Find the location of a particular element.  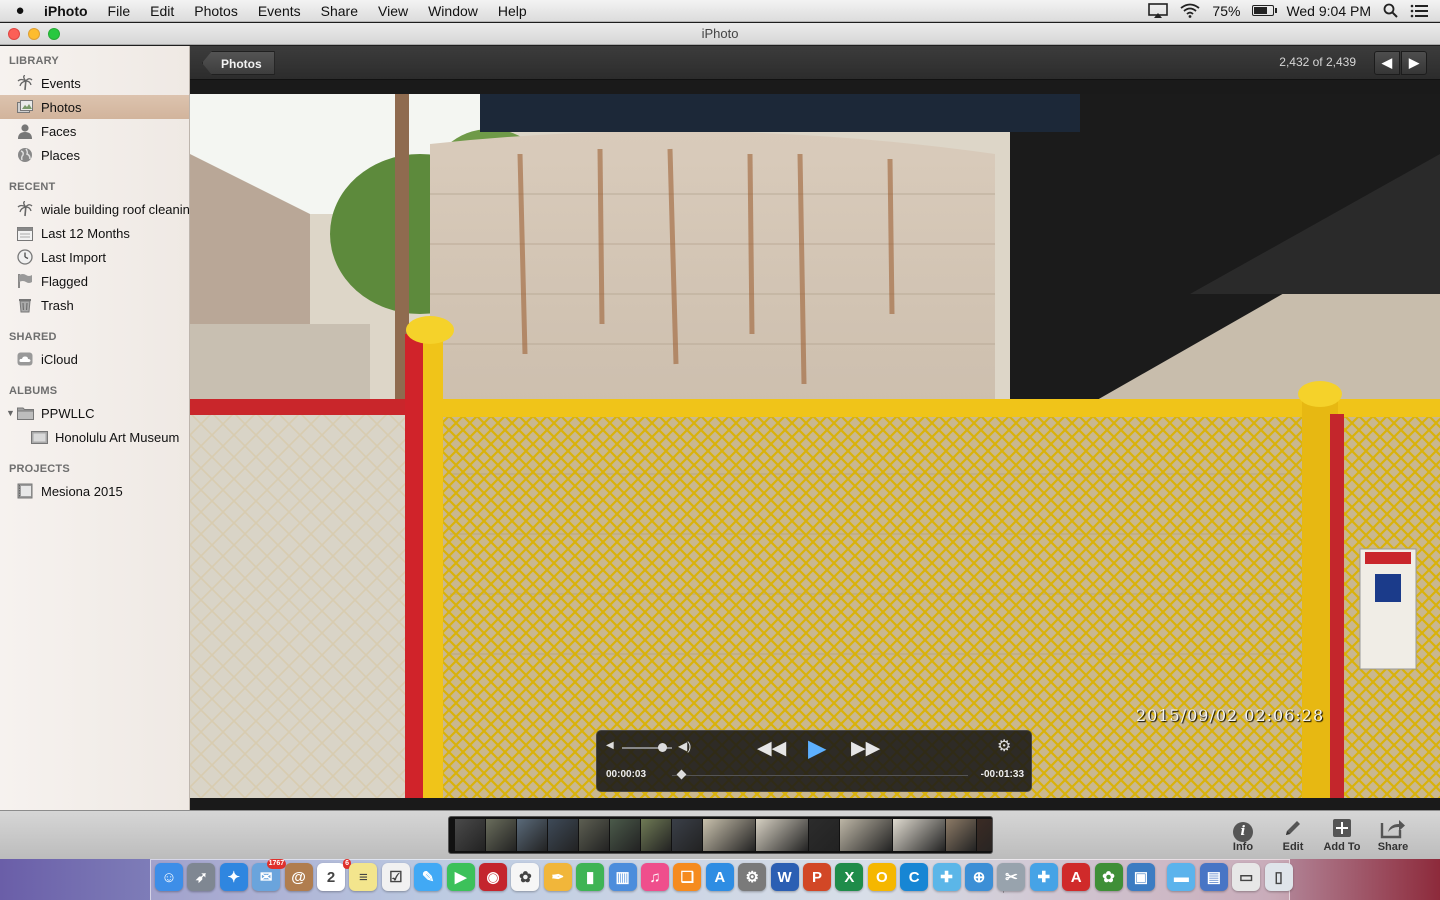

volume-low-icon: ◀ is located at coordinates (610, 745).